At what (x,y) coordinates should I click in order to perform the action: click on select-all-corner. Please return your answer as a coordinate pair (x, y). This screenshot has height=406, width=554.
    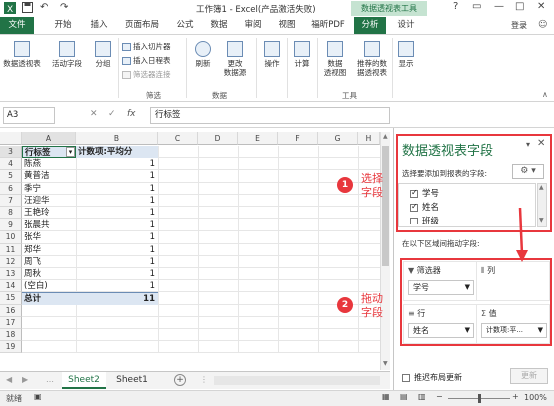
    Looking at the image, I should click on (11, 138).